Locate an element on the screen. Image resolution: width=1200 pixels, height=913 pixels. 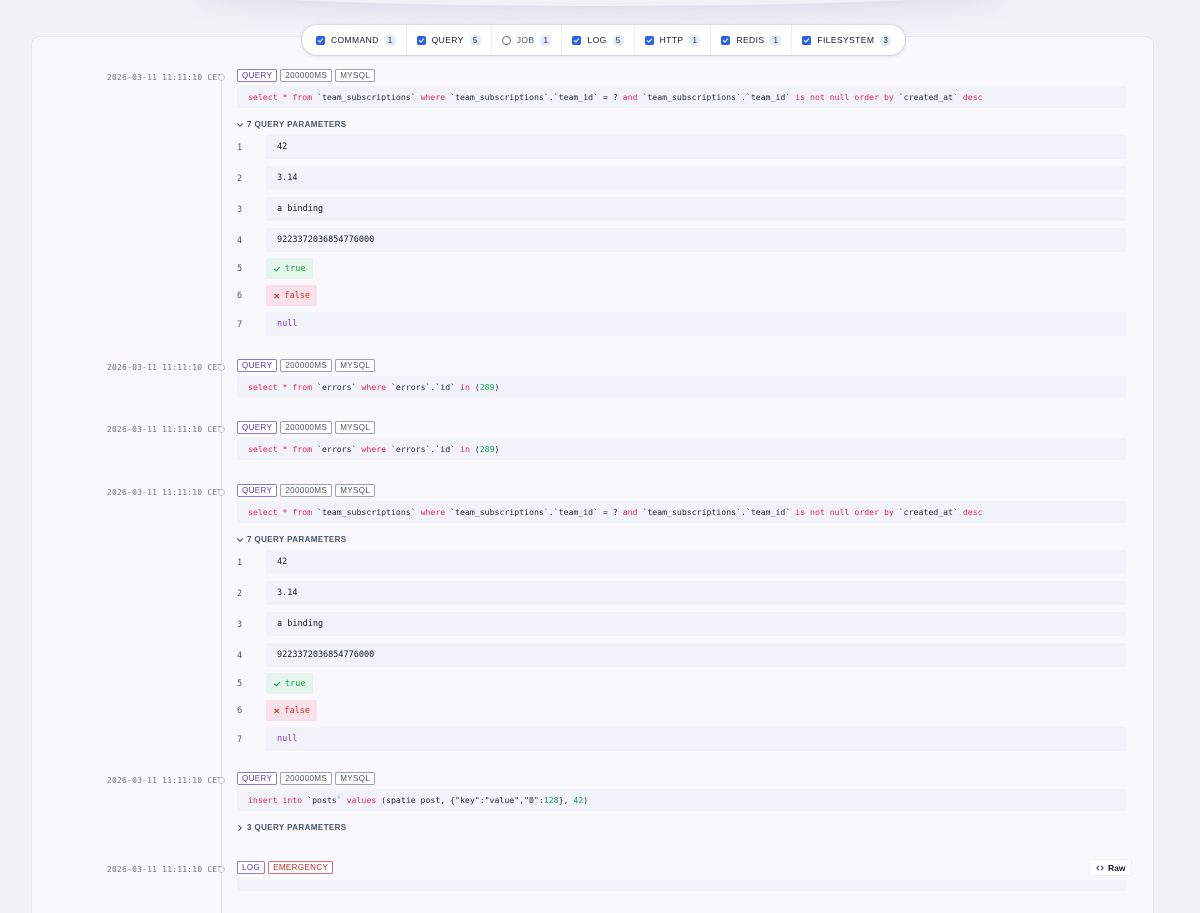
filter-label: LOG is located at coordinates (597, 40).